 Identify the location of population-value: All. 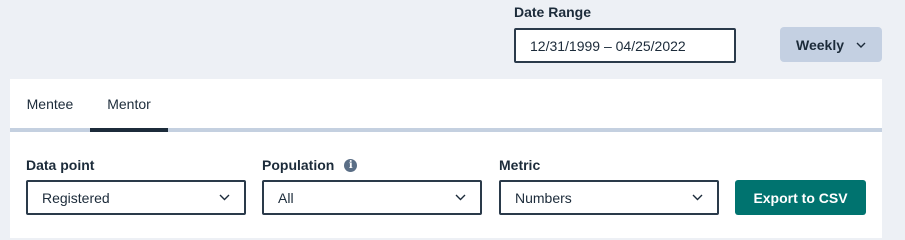
(286, 197).